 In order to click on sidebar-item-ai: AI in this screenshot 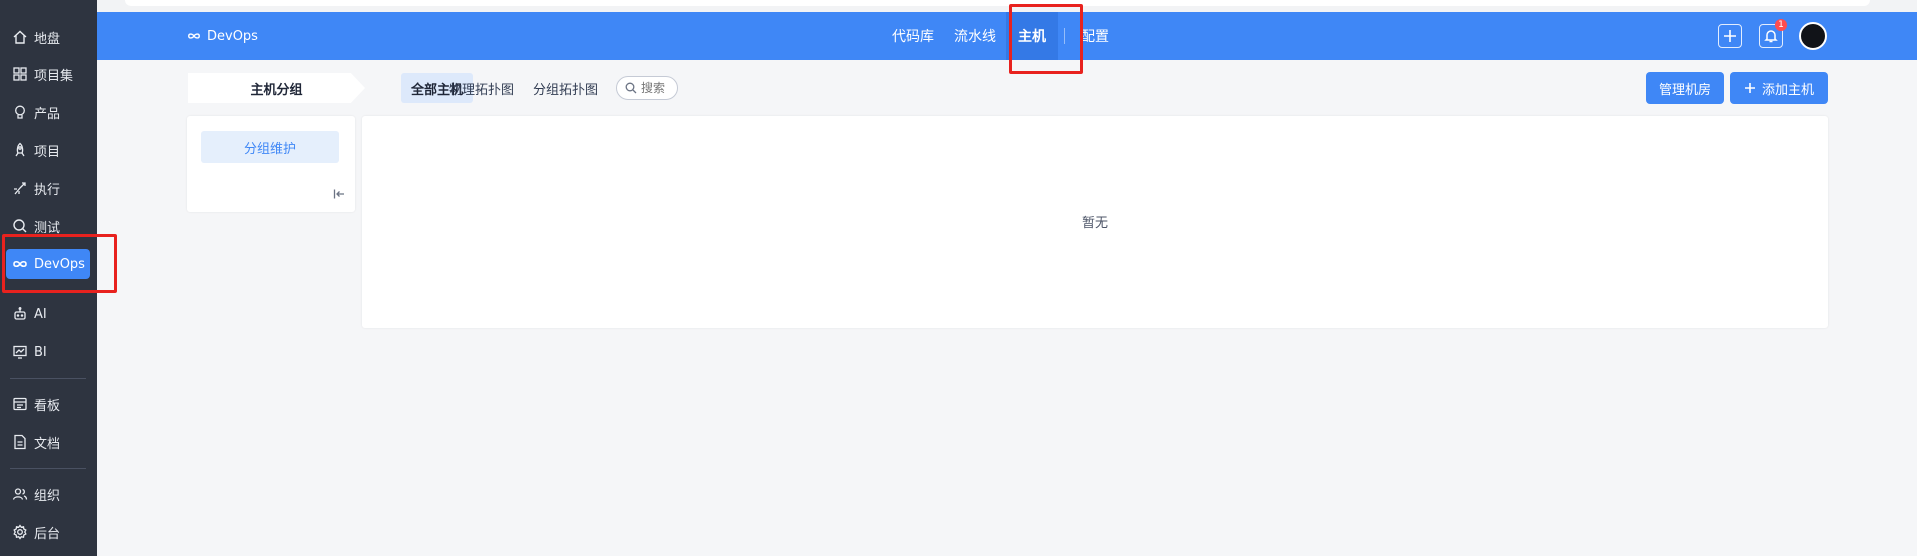, I will do `click(48, 314)`.